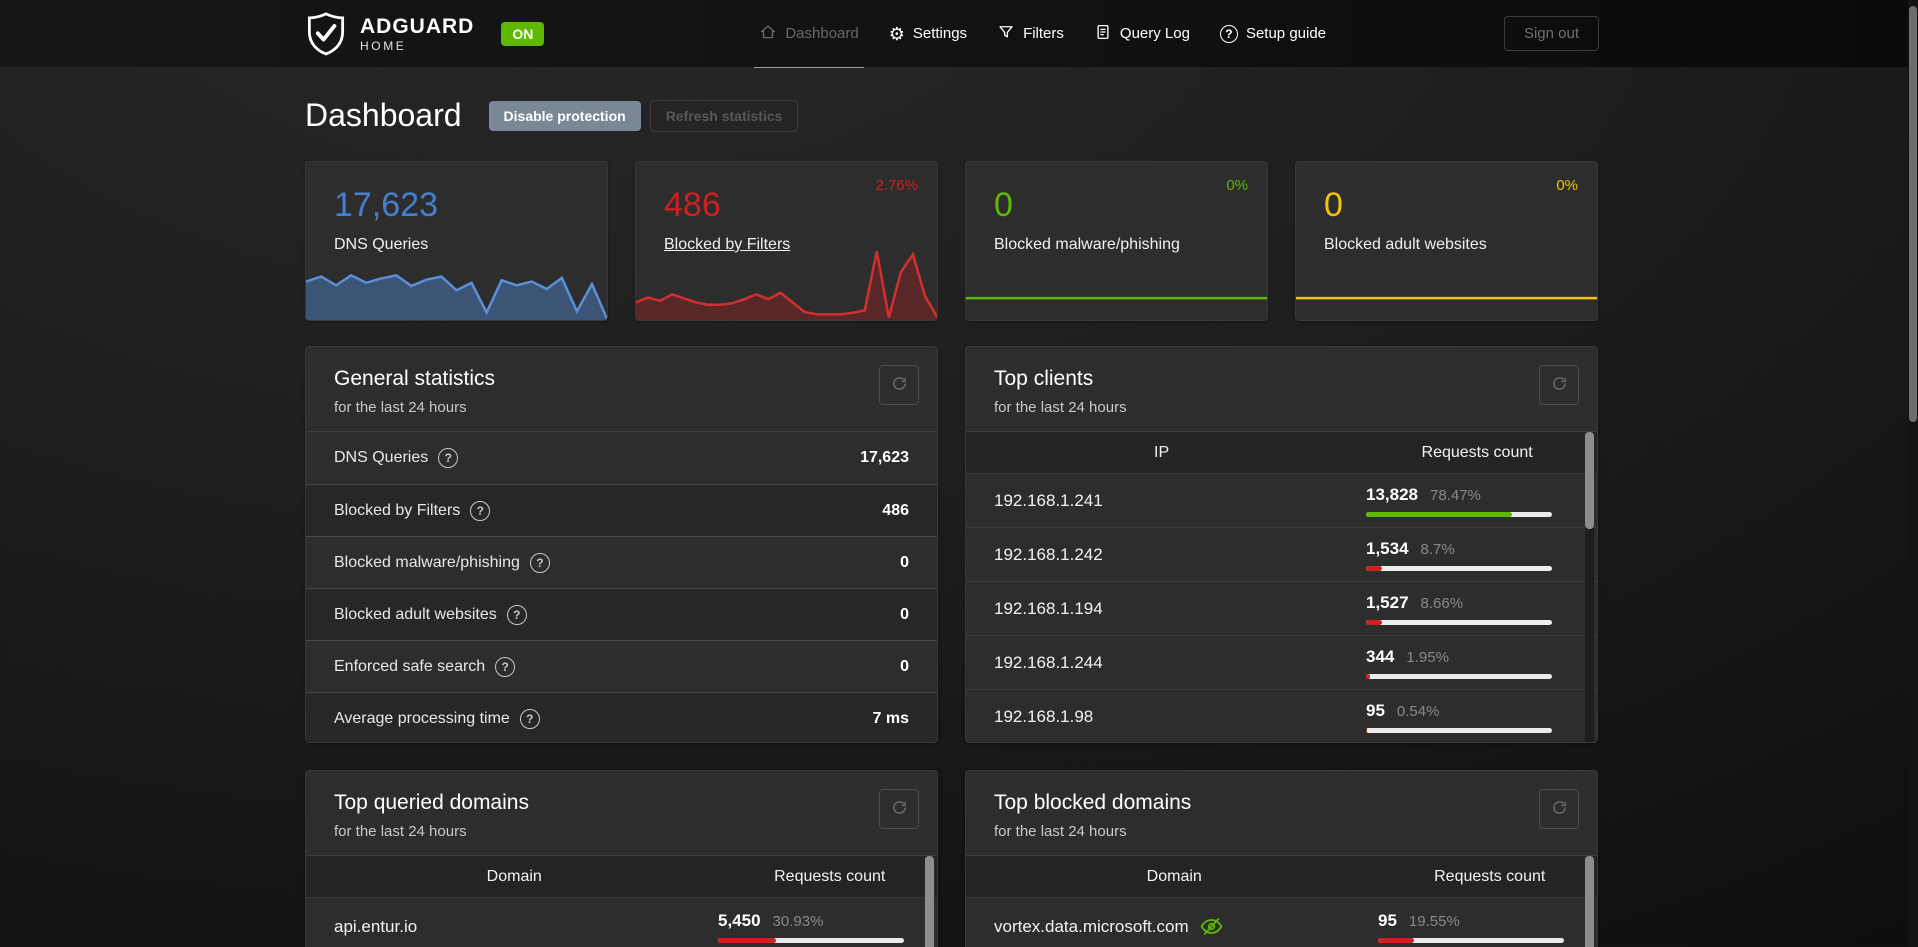  I want to click on table-row: 192.168.1.242 1,534 8.7%, so click(1281, 555).